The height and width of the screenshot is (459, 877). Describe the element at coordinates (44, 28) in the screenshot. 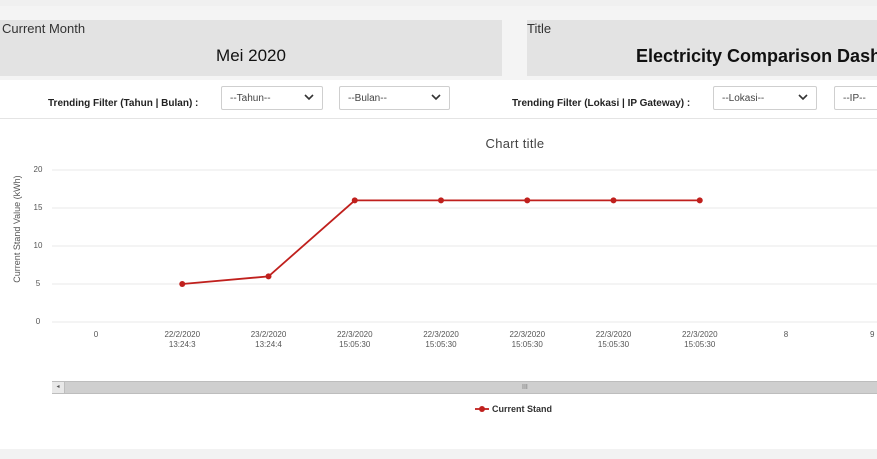

I see `current-month-label: Current Month` at that location.